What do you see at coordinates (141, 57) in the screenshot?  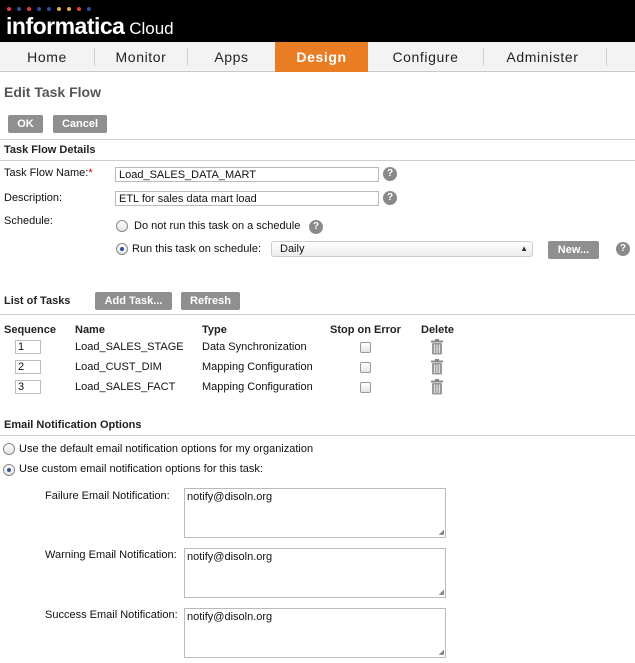 I see `nav-monitor: Monitor` at bounding box center [141, 57].